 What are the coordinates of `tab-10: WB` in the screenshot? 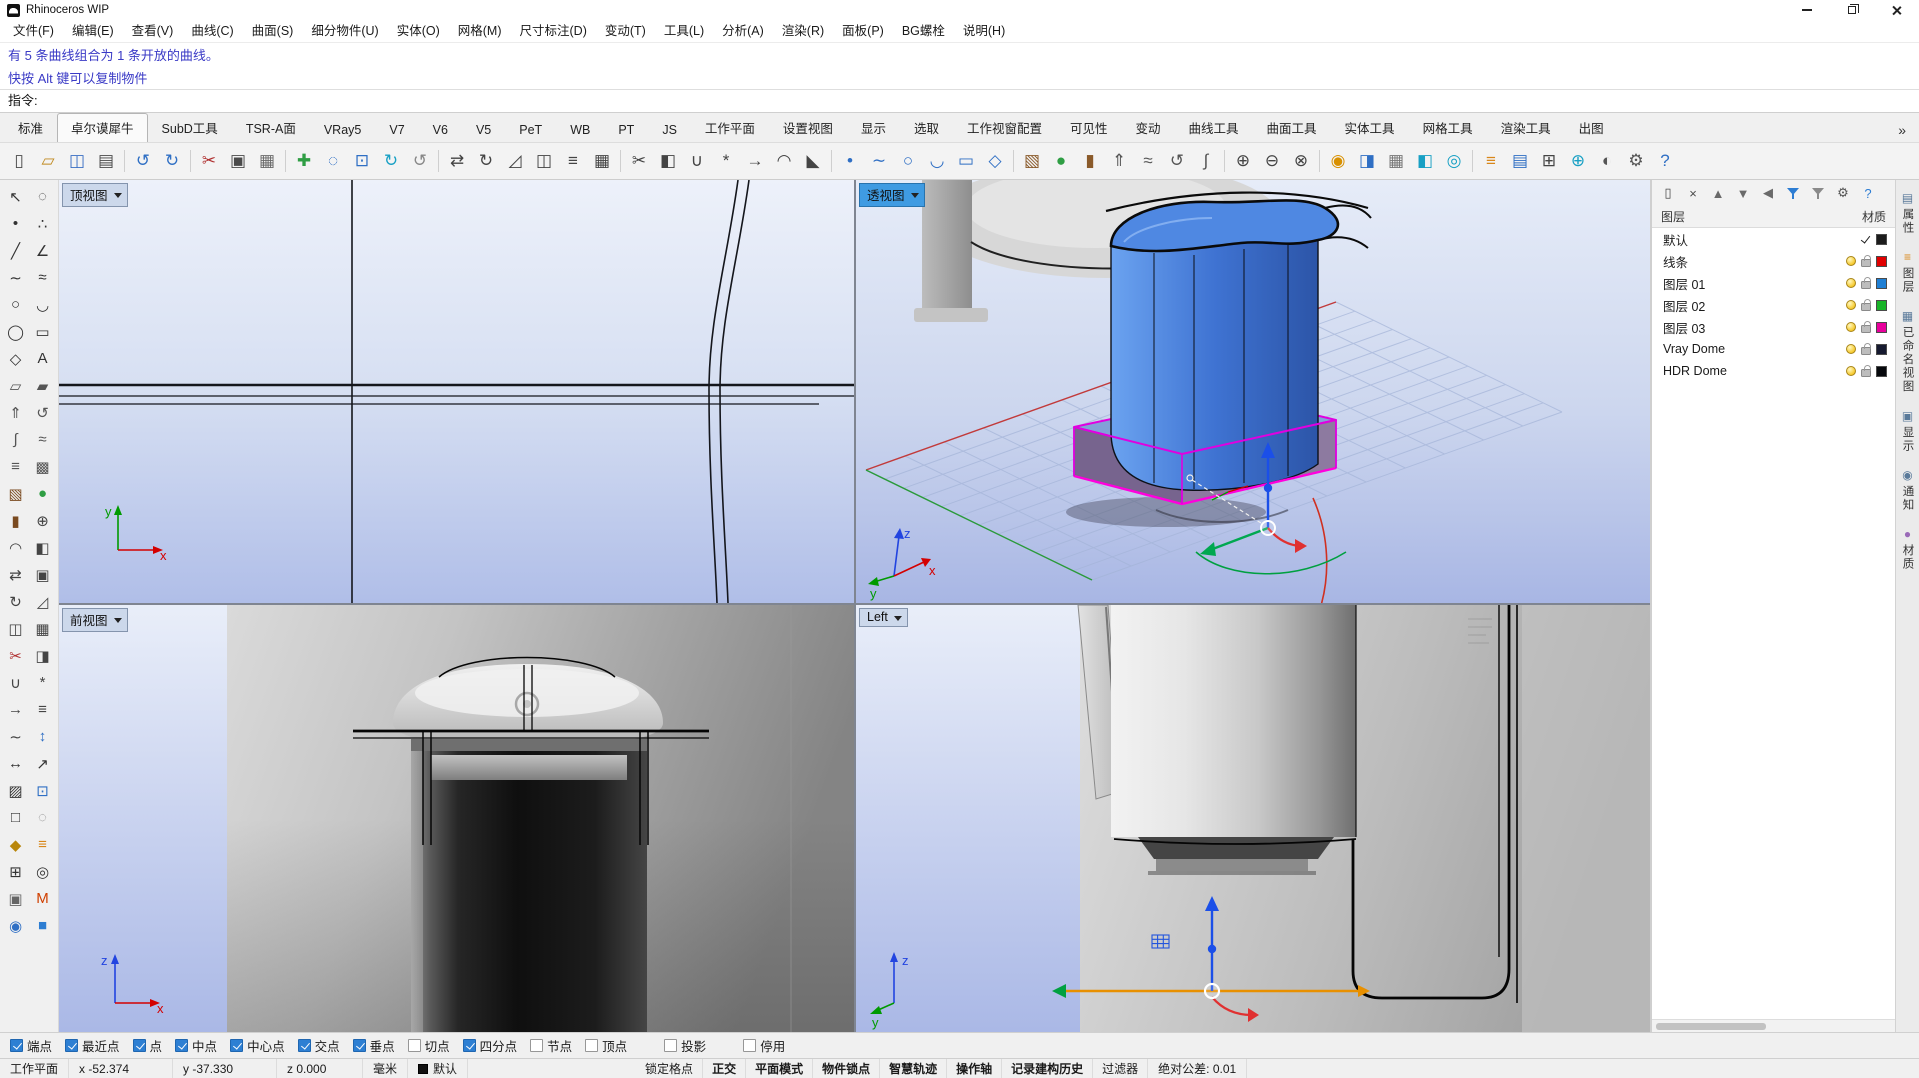 It's located at (580, 130).